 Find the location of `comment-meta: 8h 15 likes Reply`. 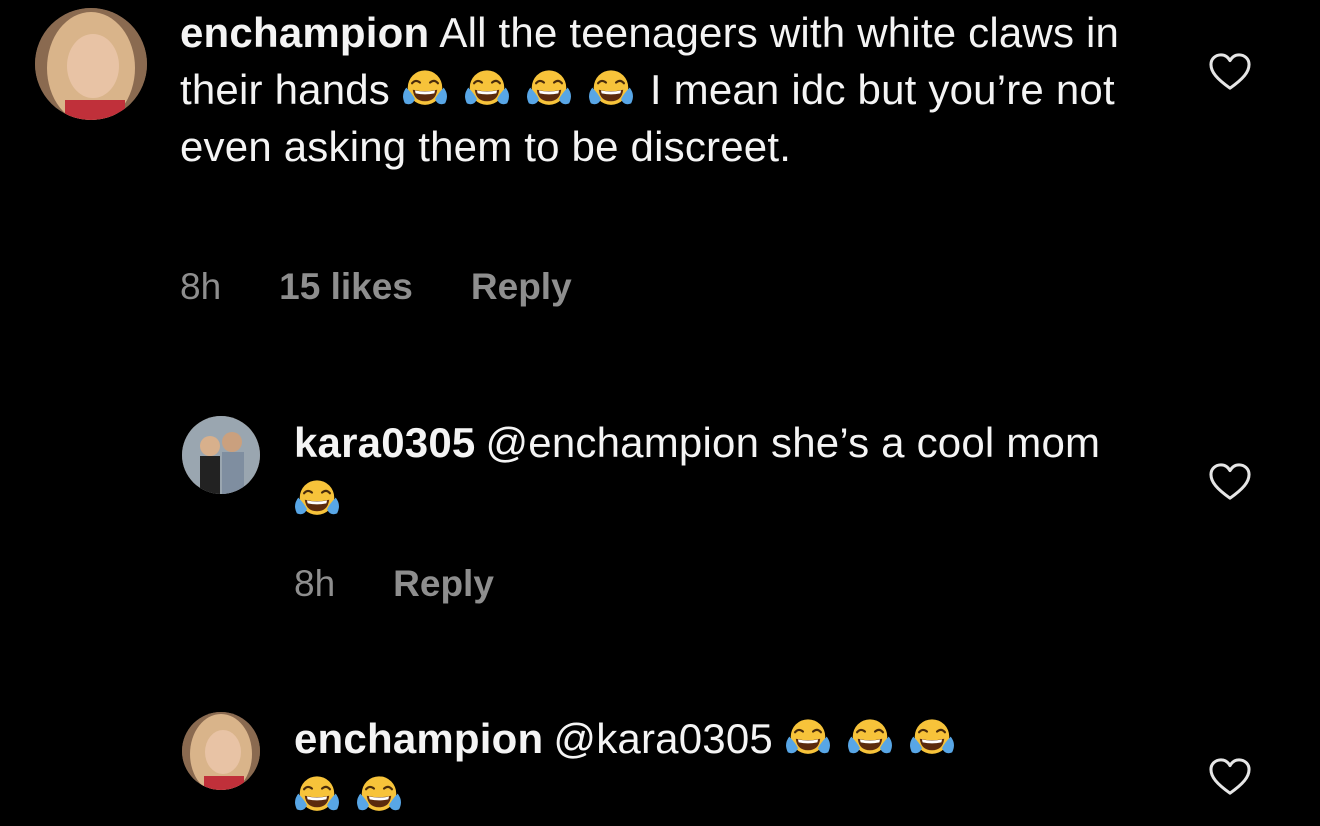

comment-meta: 8h 15 likes Reply is located at coordinates (405, 287).